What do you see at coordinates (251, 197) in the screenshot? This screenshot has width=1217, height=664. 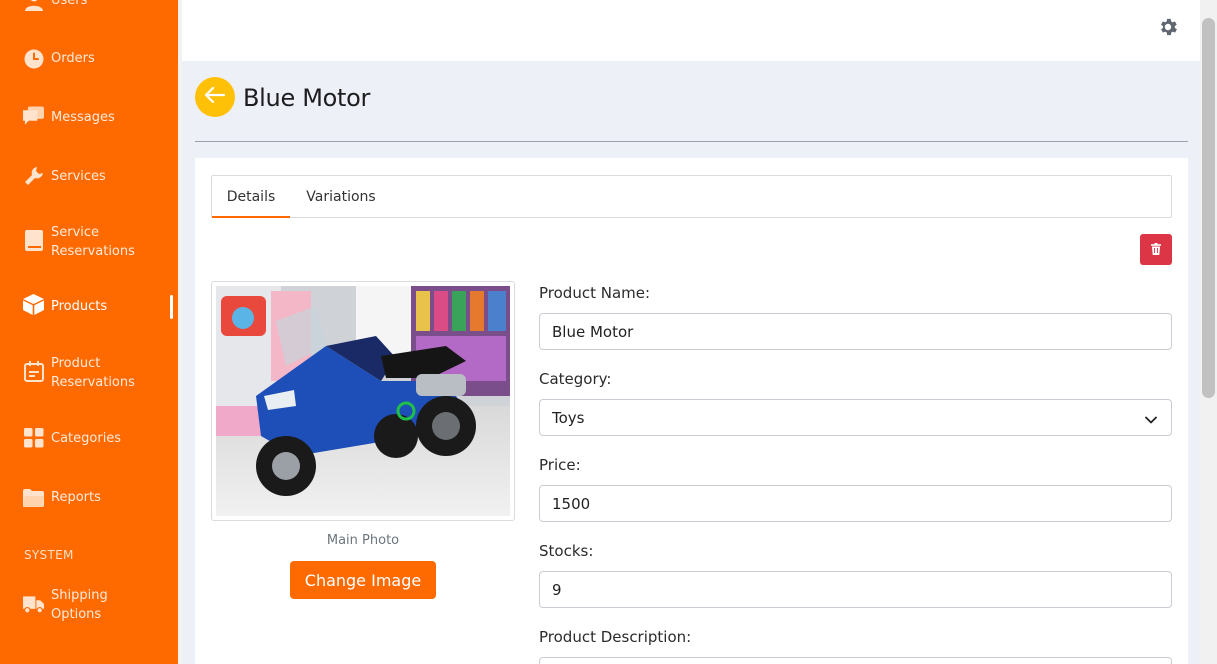 I see `tab-details: Details` at bounding box center [251, 197].